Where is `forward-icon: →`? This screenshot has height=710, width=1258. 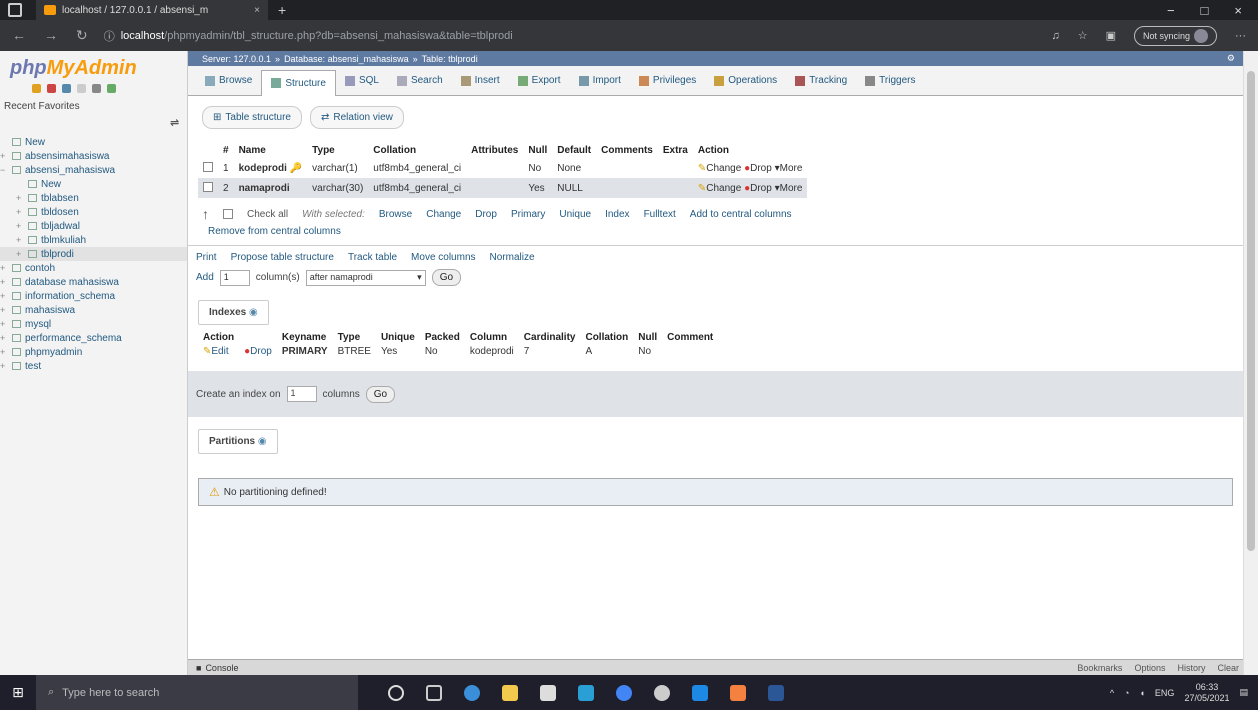 forward-icon: → is located at coordinates (51, 35).